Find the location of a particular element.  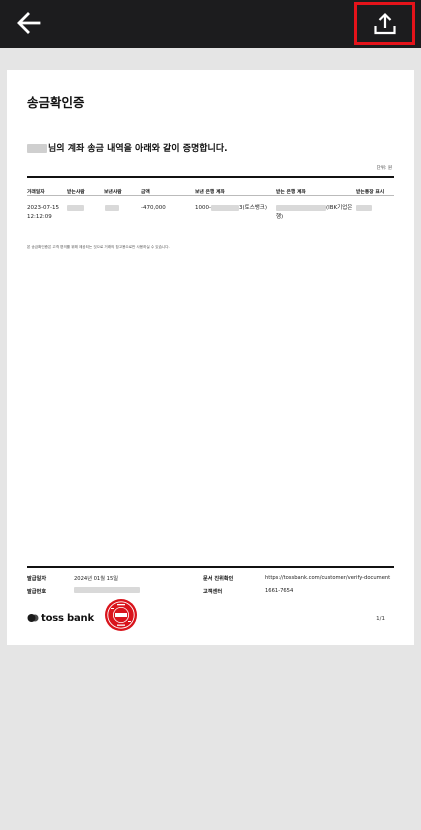

issue-date-label: 발급일자 is located at coordinates (37, 579).